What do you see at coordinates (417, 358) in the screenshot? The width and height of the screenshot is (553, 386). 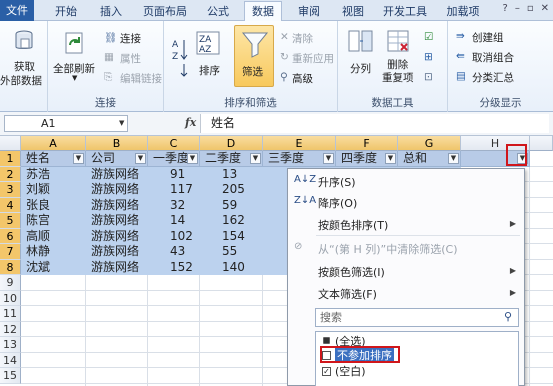 I see `filter-value-list: (全选) 不参加排序 ✓ (空白)` at bounding box center [417, 358].